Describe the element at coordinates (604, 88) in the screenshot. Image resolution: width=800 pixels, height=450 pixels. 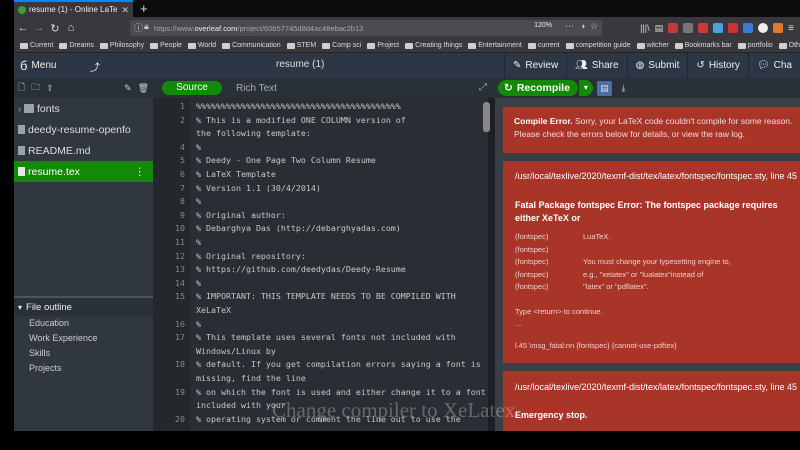
I see `logs-icon: ▤` at that location.